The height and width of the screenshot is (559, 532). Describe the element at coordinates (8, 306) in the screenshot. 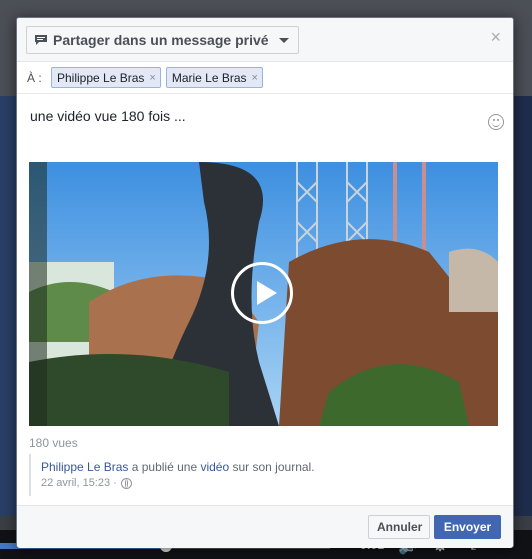

I see `background-left-panel` at that location.